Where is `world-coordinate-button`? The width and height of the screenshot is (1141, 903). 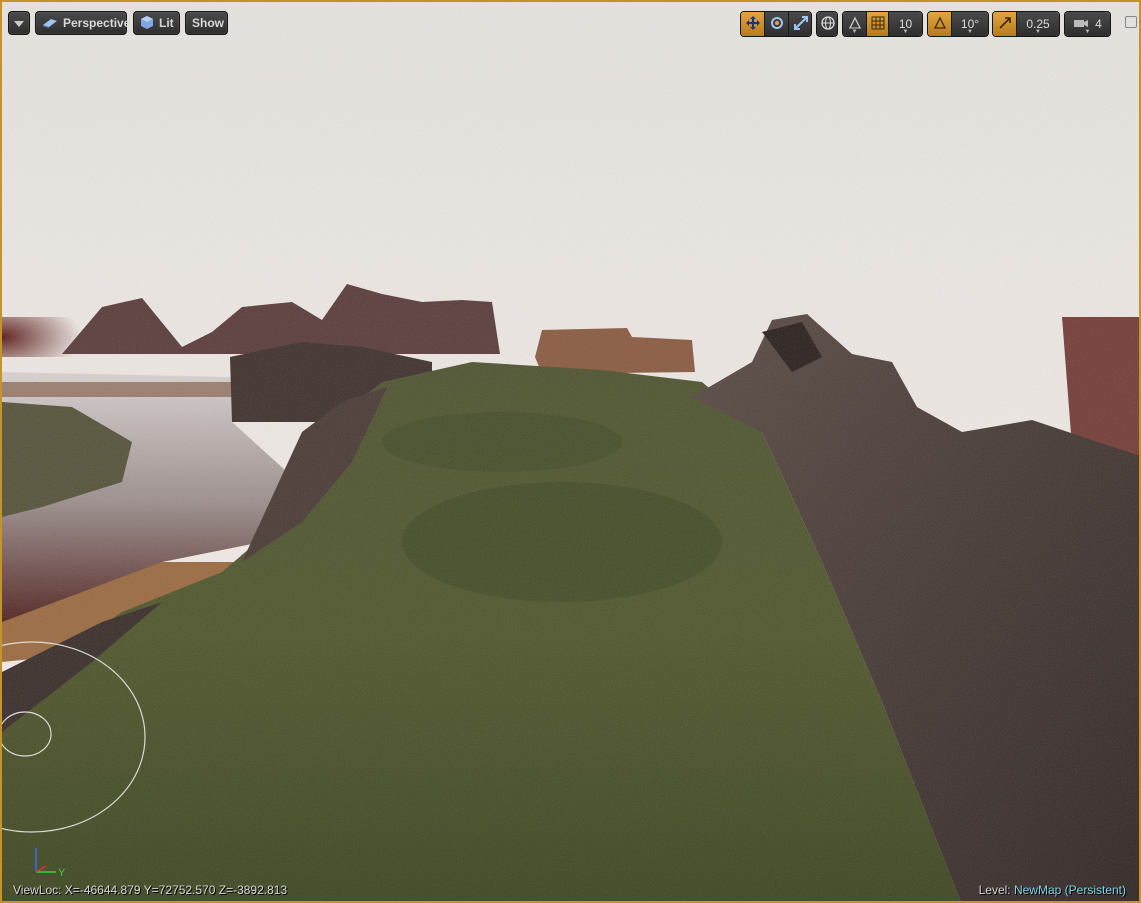
world-coordinate-button is located at coordinates (827, 24).